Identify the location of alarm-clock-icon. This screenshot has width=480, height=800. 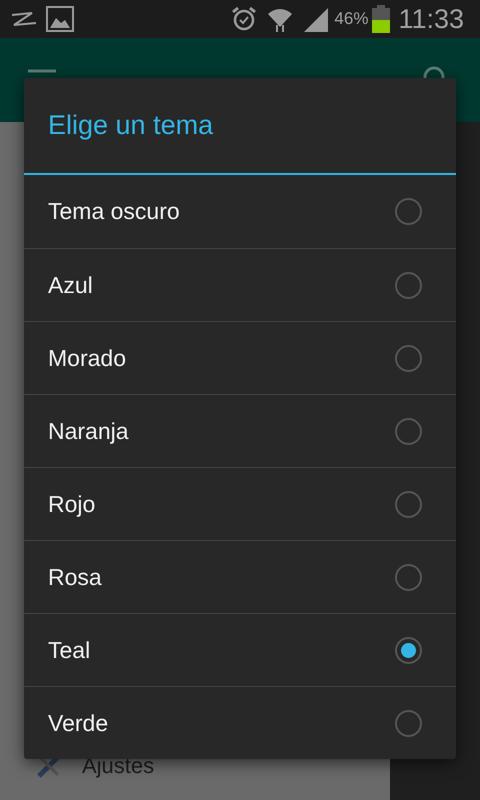
(244, 19).